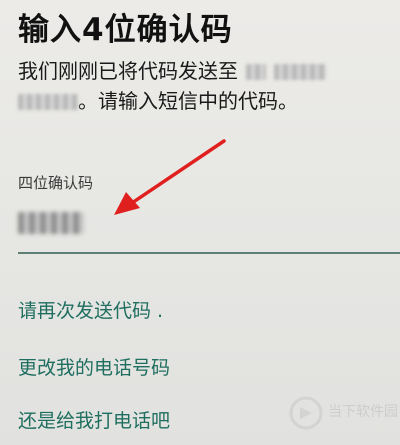 The height and width of the screenshot is (445, 400). I want to click on code-input-underline, so click(209, 253).